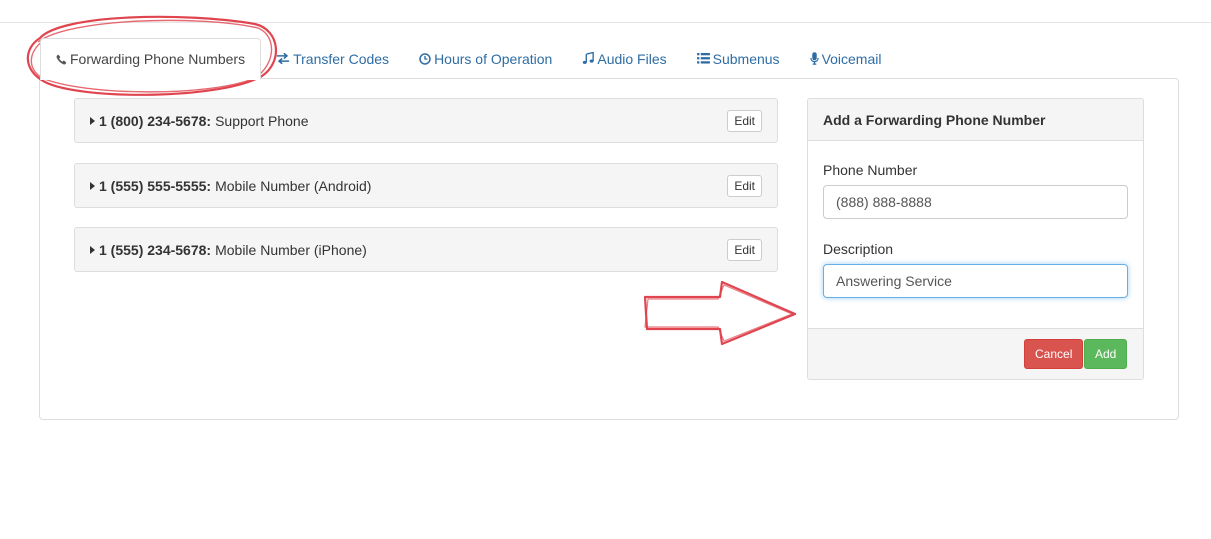  I want to click on tab-voicemail: Voicemail, so click(846, 58).